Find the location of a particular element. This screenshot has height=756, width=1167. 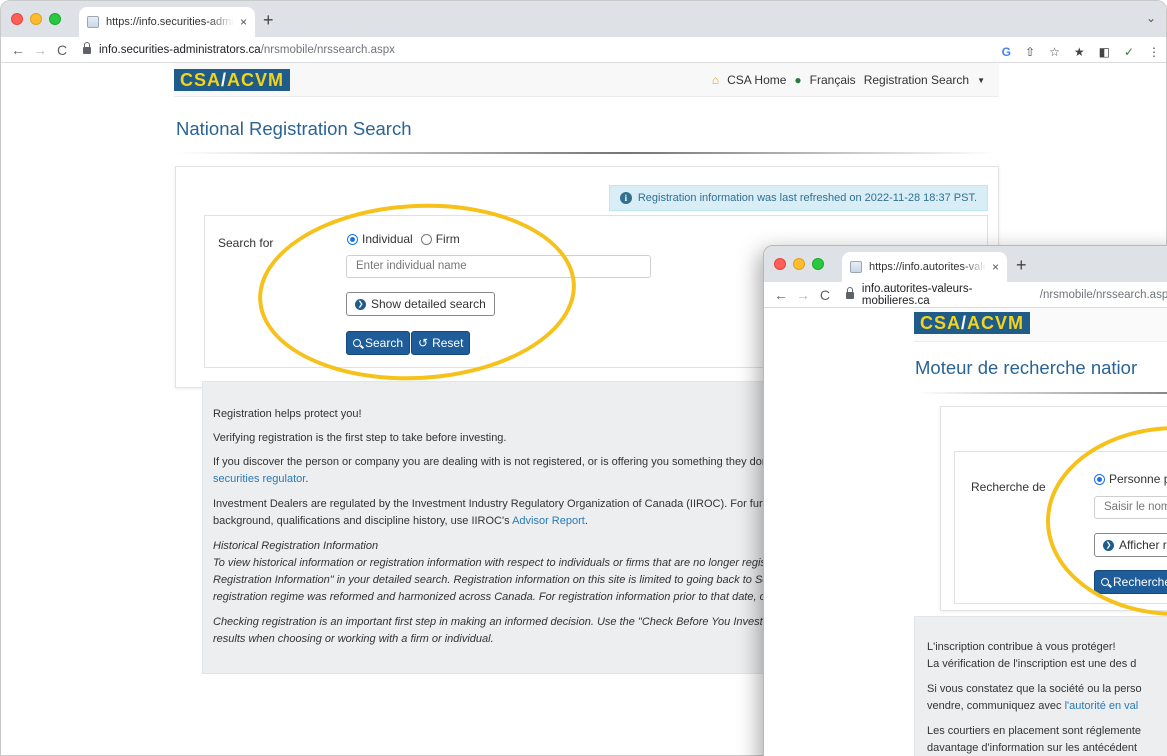

search-for-label: Search for is located at coordinates (246, 243).